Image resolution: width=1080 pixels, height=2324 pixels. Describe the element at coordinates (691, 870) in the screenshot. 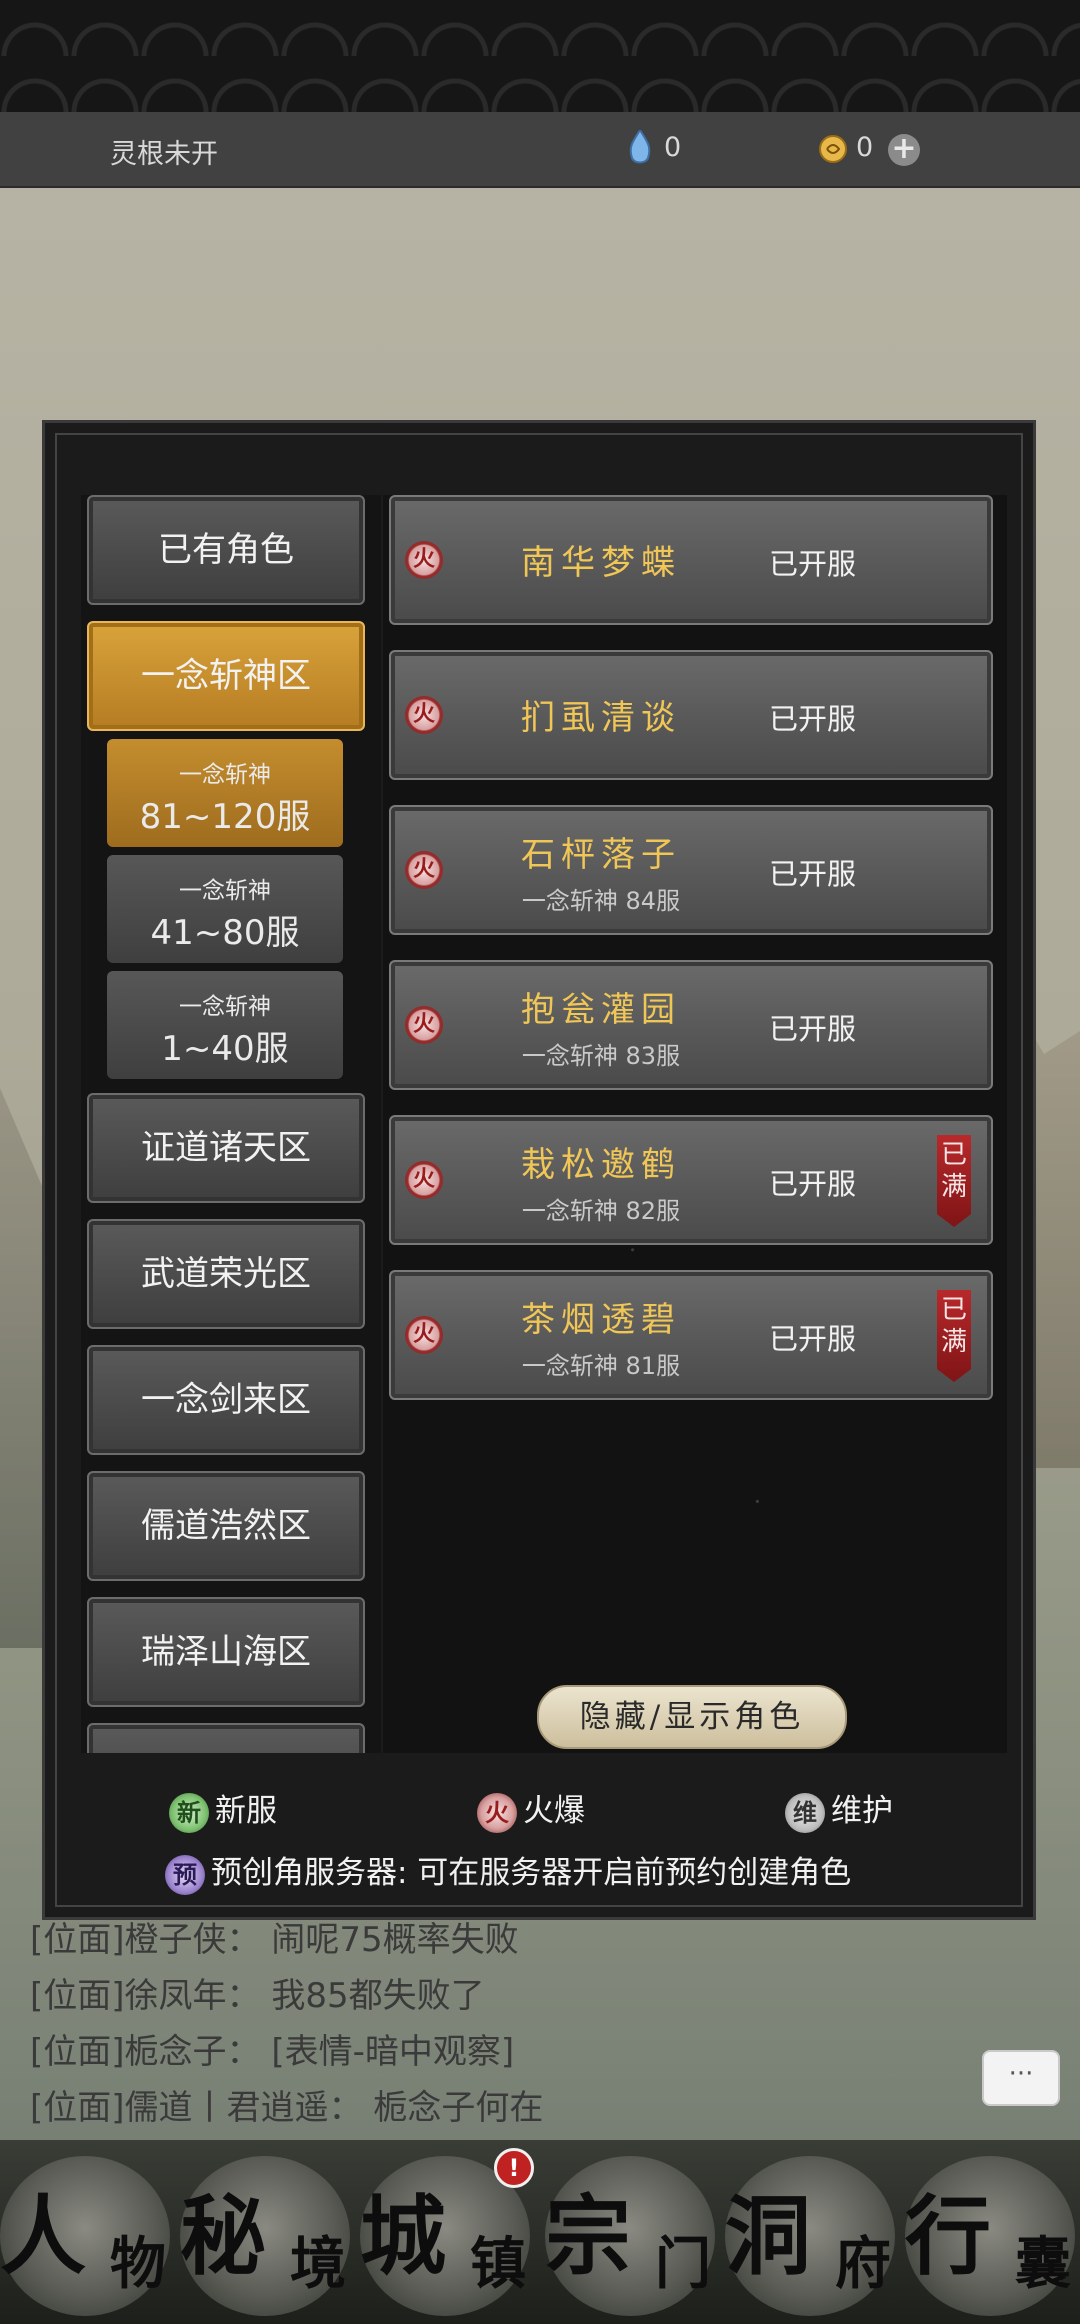

I see `server-row: 火 石枰落子 一念斩神 84服 已开服` at that location.